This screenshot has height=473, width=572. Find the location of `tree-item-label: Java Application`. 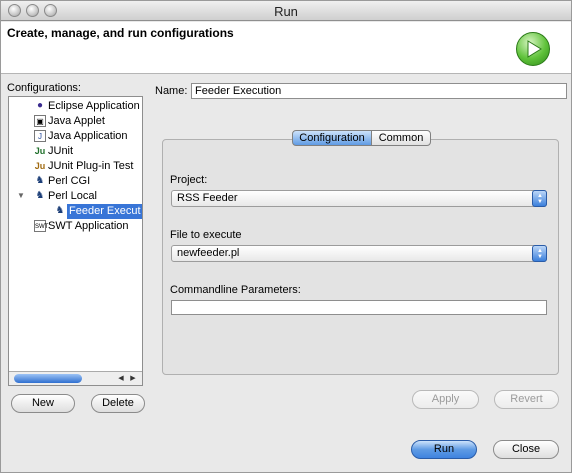

tree-item-label: Java Application is located at coordinates (88, 136).